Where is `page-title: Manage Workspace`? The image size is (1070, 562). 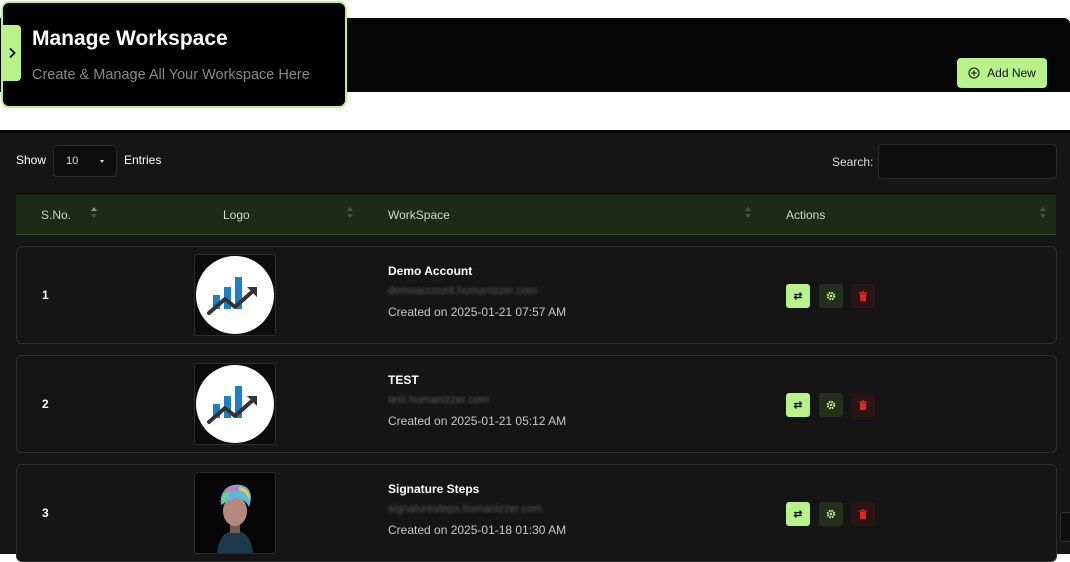 page-title: Manage Workspace is located at coordinates (130, 38).